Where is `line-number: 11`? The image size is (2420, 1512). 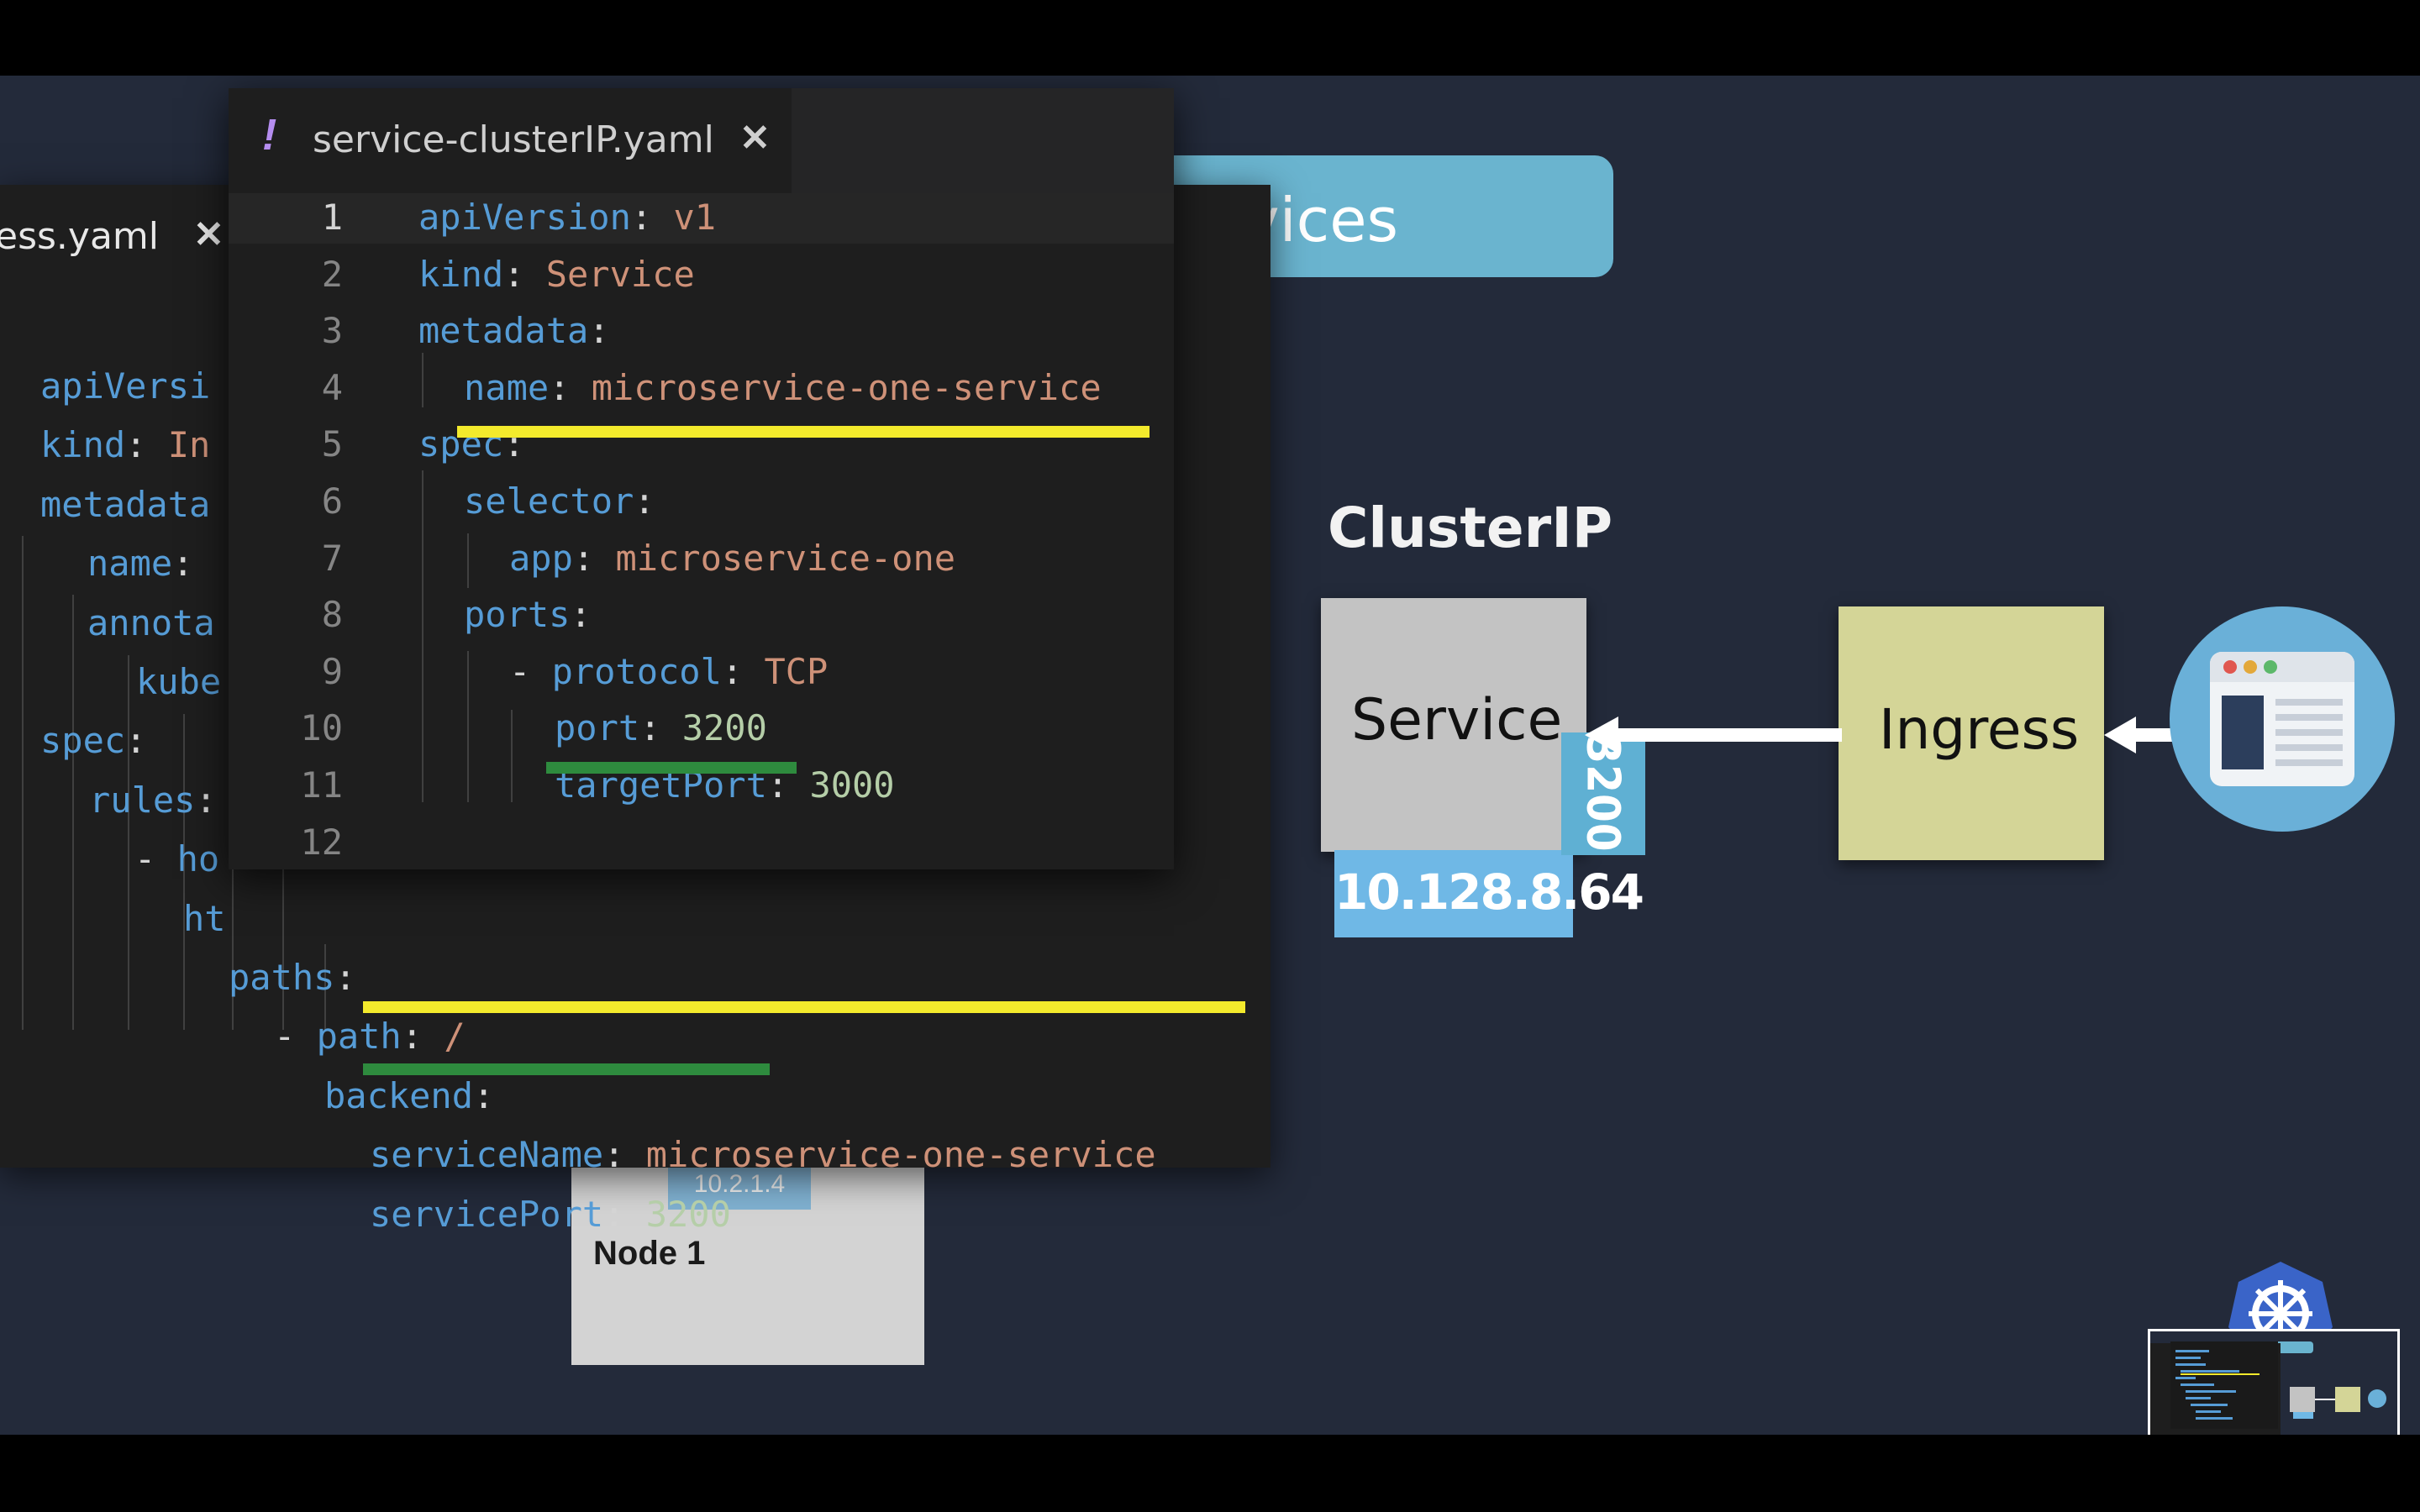 line-number: 11 is located at coordinates (321, 785).